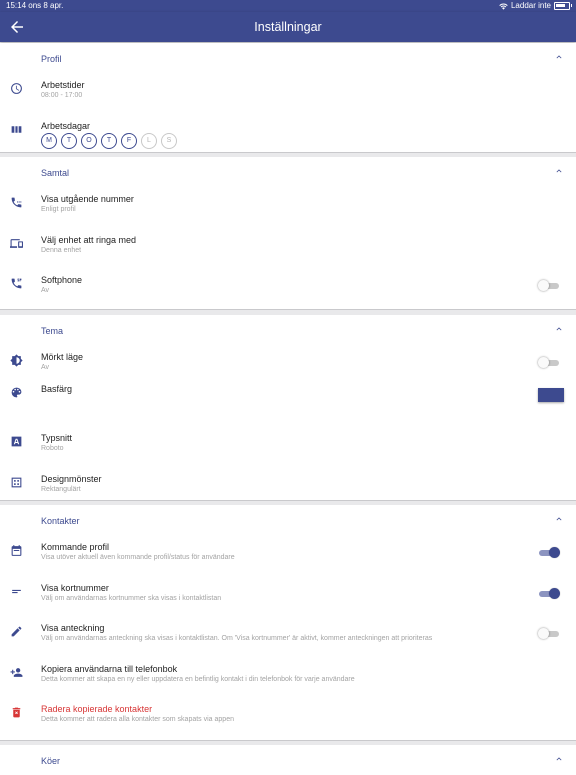 The height and width of the screenshot is (775, 576). I want to click on section-title: Samtal, so click(55, 173).